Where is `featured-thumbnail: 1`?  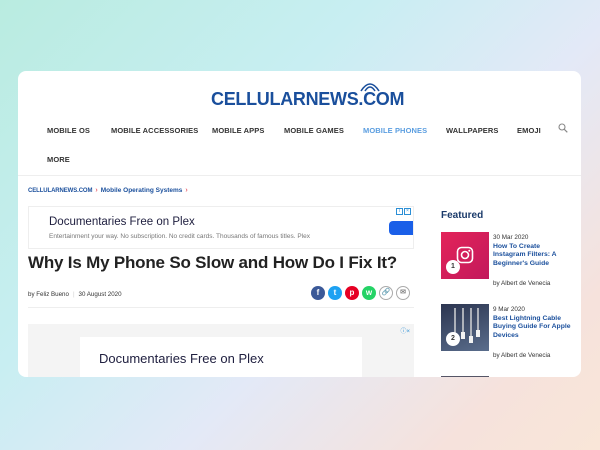 featured-thumbnail: 1 is located at coordinates (465, 255).